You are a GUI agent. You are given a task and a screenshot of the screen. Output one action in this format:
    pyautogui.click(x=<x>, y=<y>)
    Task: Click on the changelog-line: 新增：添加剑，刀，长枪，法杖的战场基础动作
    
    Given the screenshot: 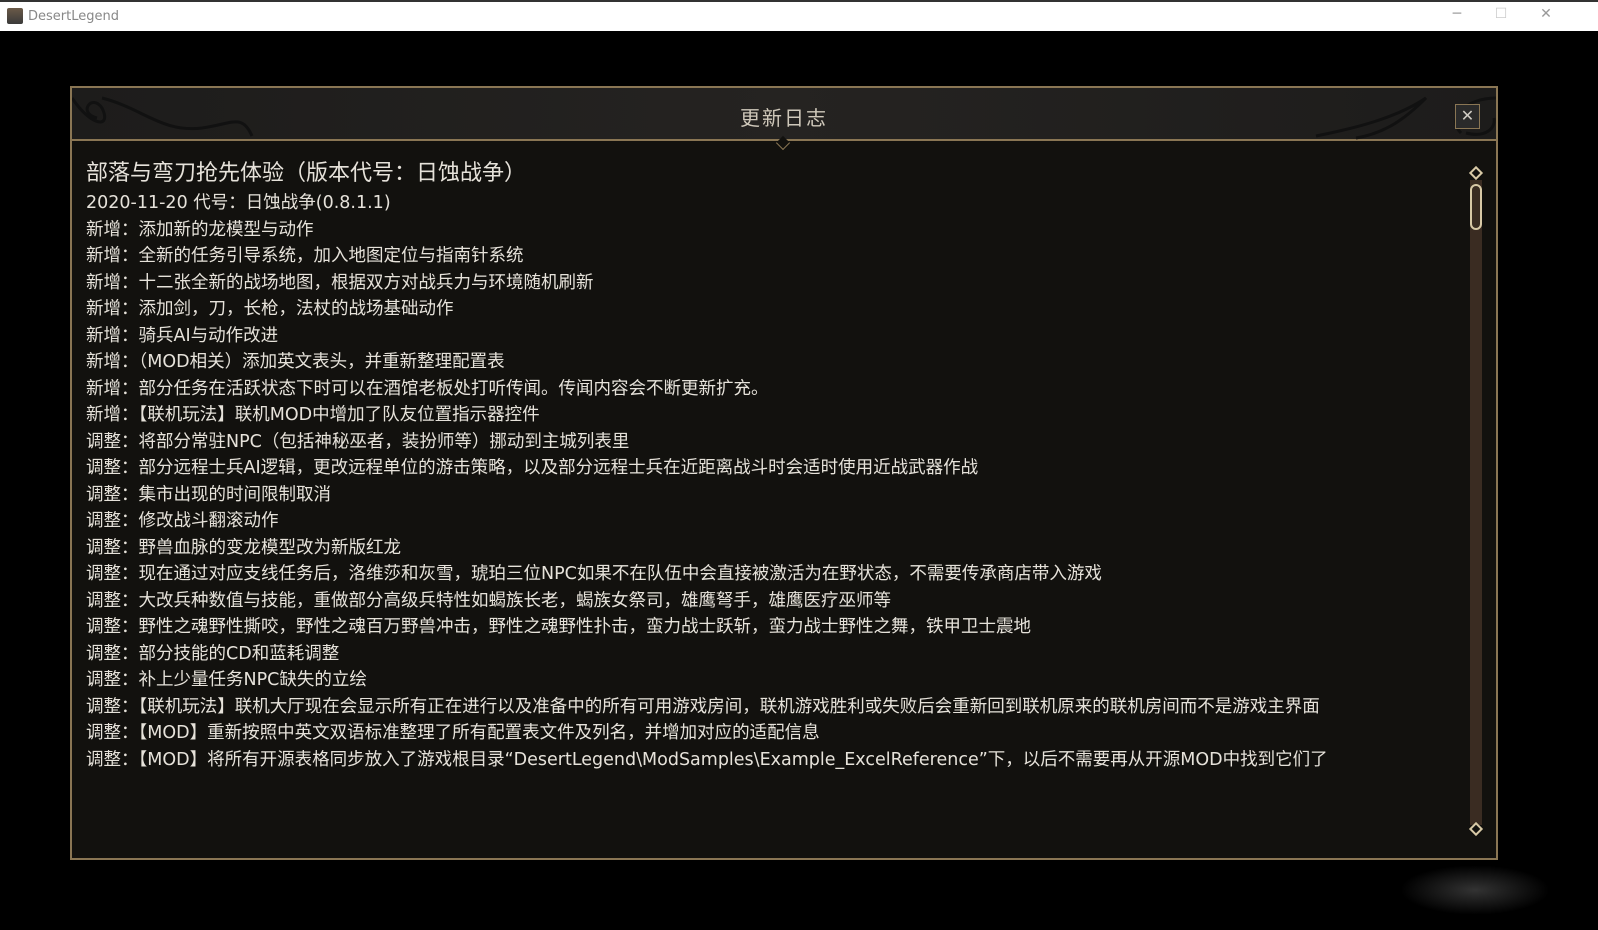 What is the action you would take?
    pyautogui.click(x=270, y=309)
    